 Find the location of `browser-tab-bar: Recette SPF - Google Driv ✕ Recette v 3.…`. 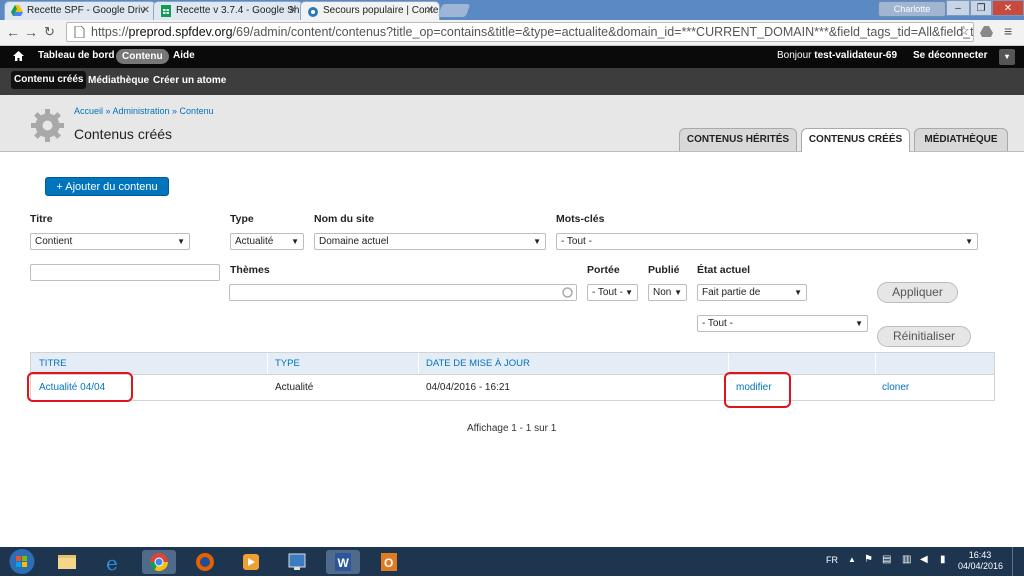

browser-tab-bar: Recette SPF - Google Driv ✕ Recette v 3.… is located at coordinates (512, 10).